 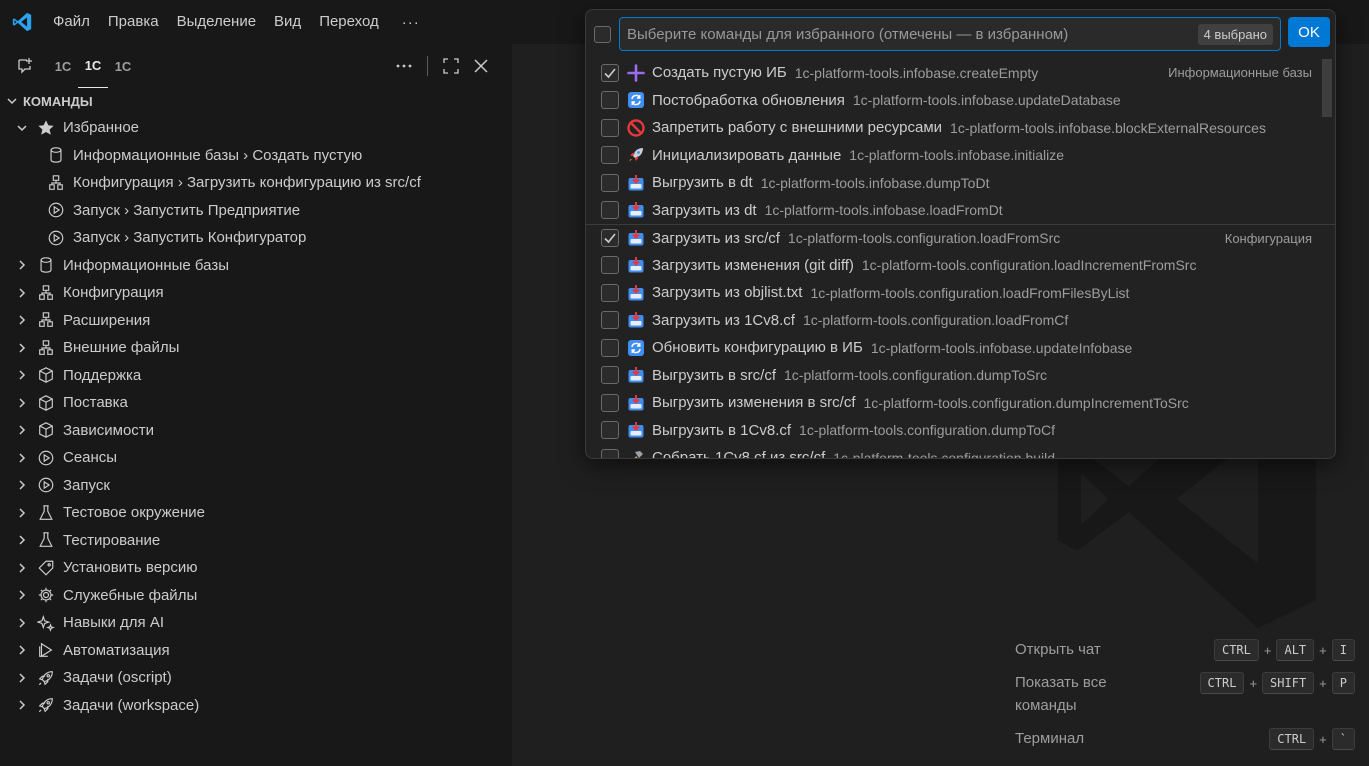 I want to click on quick-pick-scrollbar, so click(x=1327, y=88).